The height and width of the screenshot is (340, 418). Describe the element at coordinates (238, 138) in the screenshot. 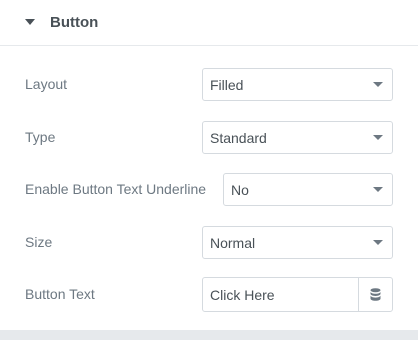

I see `type-select-value: Standard` at that location.